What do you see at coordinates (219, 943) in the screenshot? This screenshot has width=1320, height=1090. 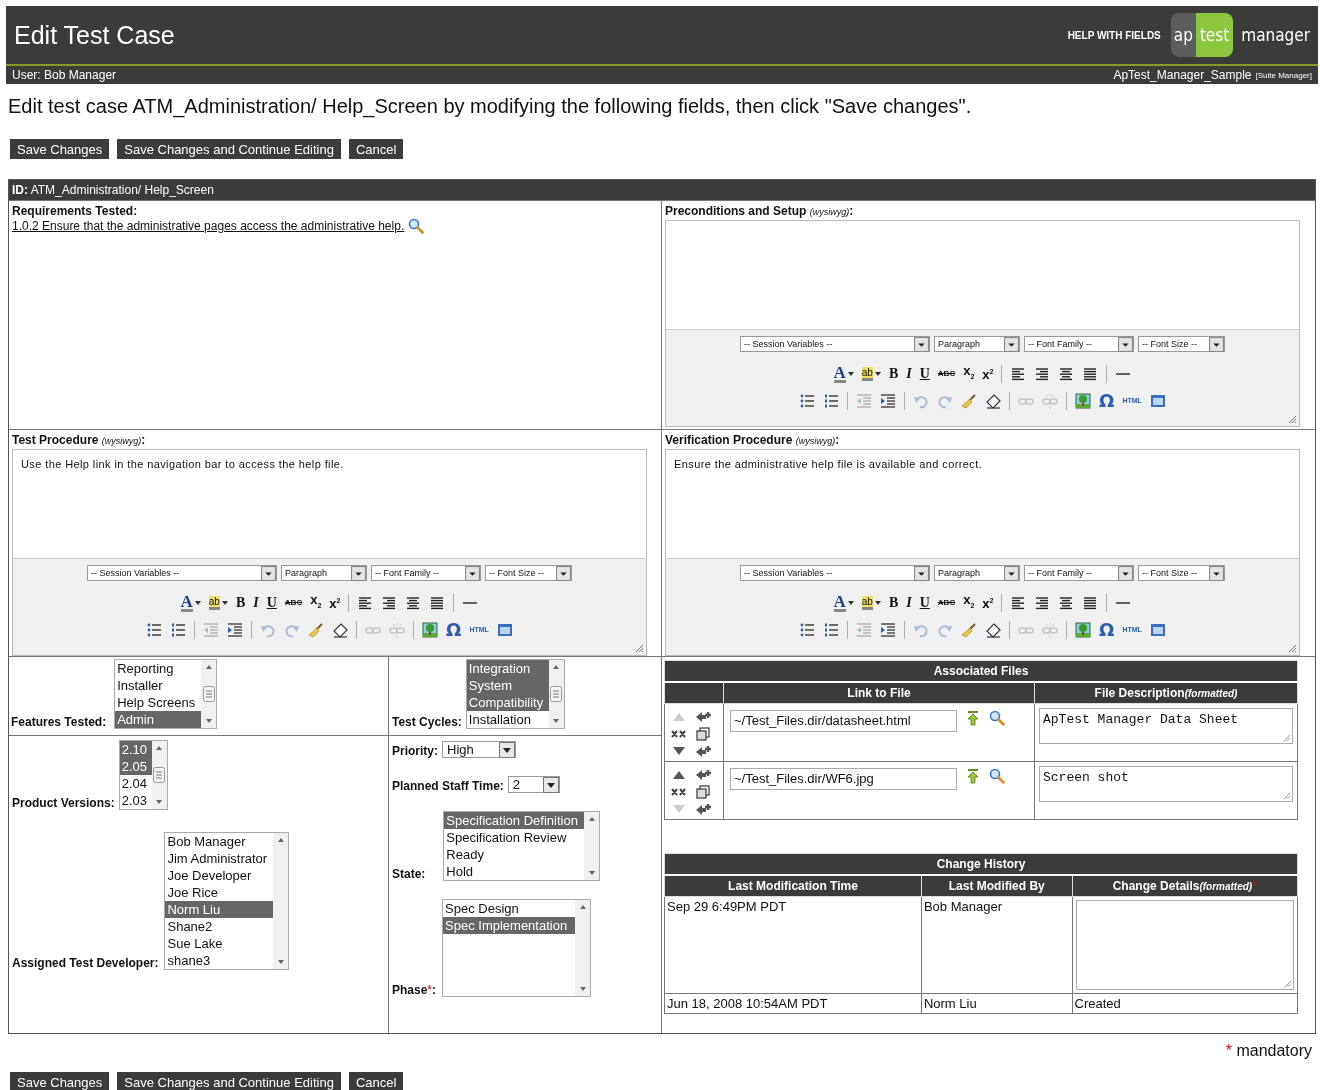 I see `list-option: Sue Lake` at bounding box center [219, 943].